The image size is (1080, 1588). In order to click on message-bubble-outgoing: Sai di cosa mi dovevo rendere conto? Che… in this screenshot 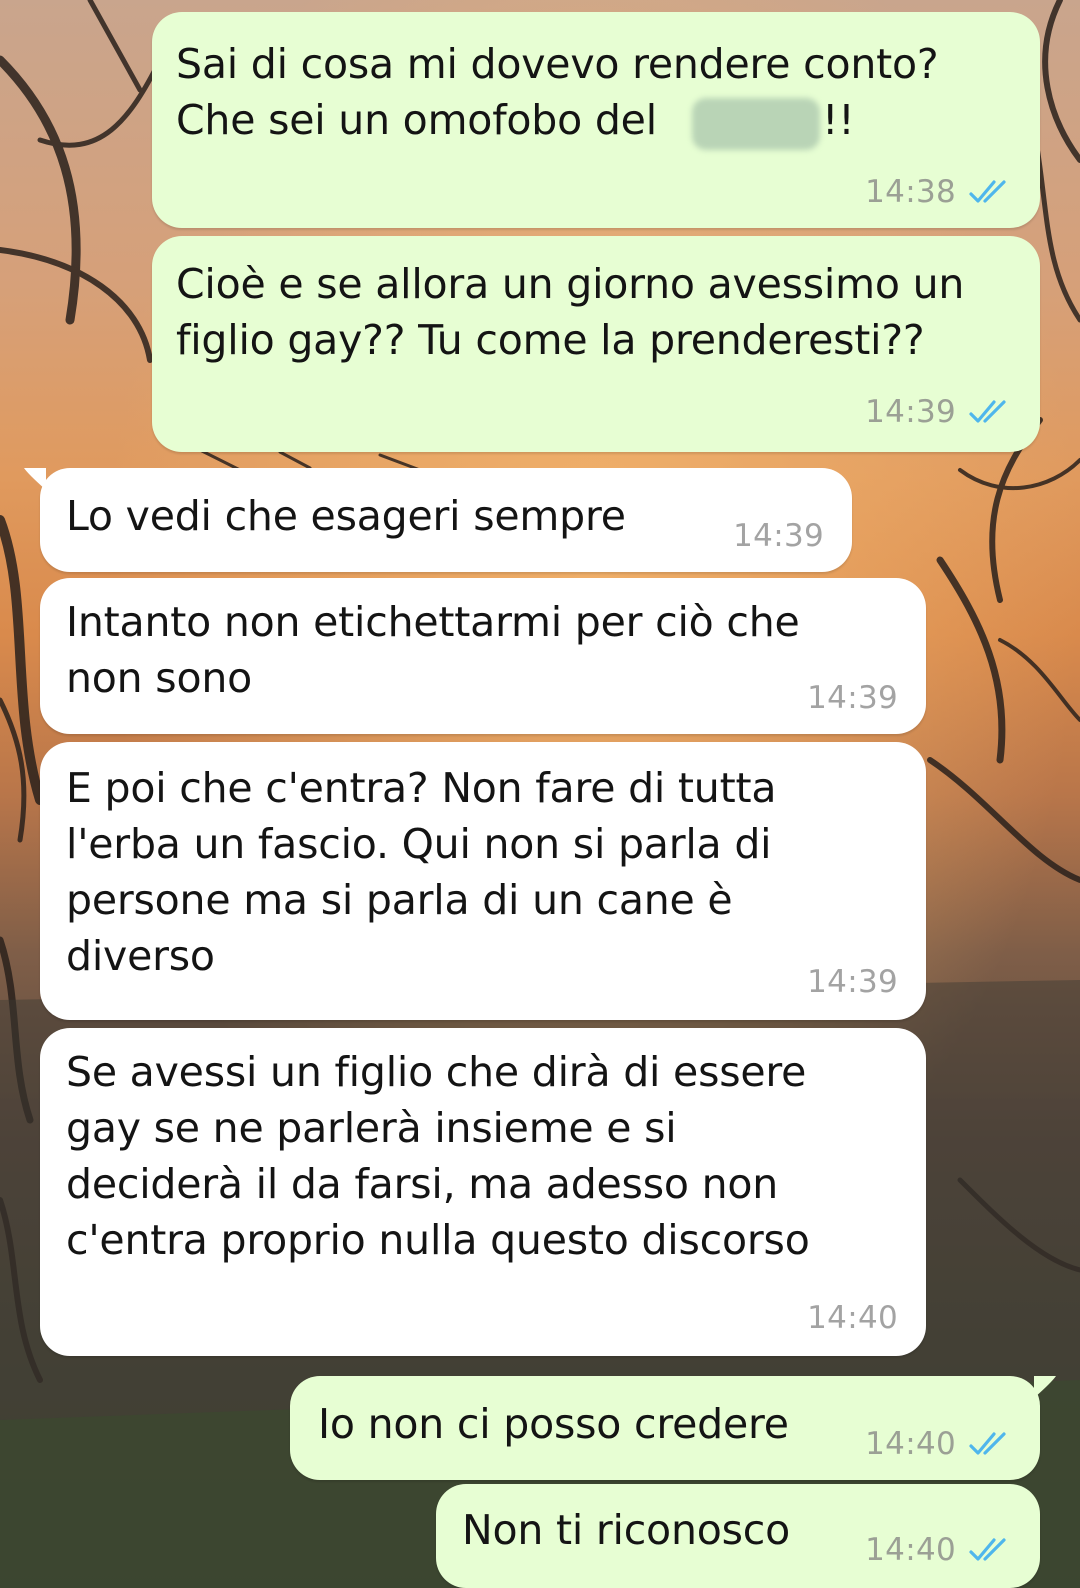, I will do `click(596, 120)`.